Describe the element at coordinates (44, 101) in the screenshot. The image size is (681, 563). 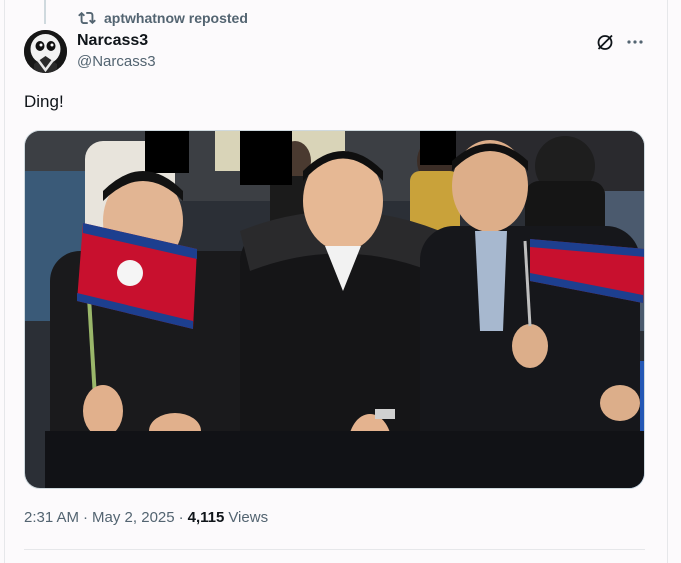
I see `tweet-text: Ding!` at that location.